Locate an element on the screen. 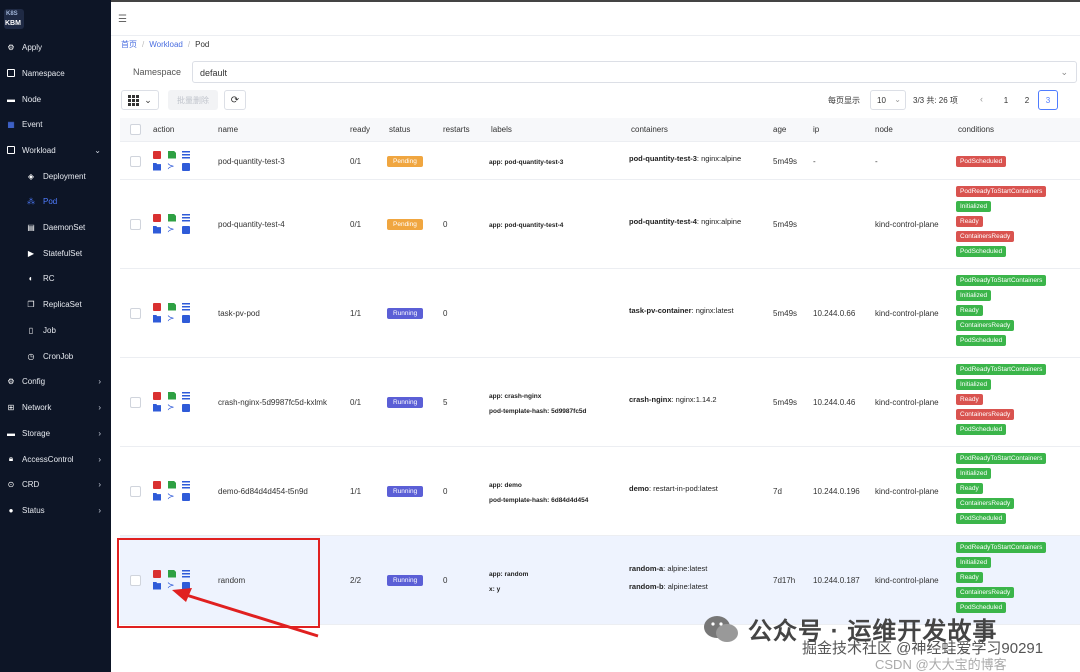 This screenshot has width=1080, height=672. column-settings-button: ⌄ is located at coordinates (140, 100).